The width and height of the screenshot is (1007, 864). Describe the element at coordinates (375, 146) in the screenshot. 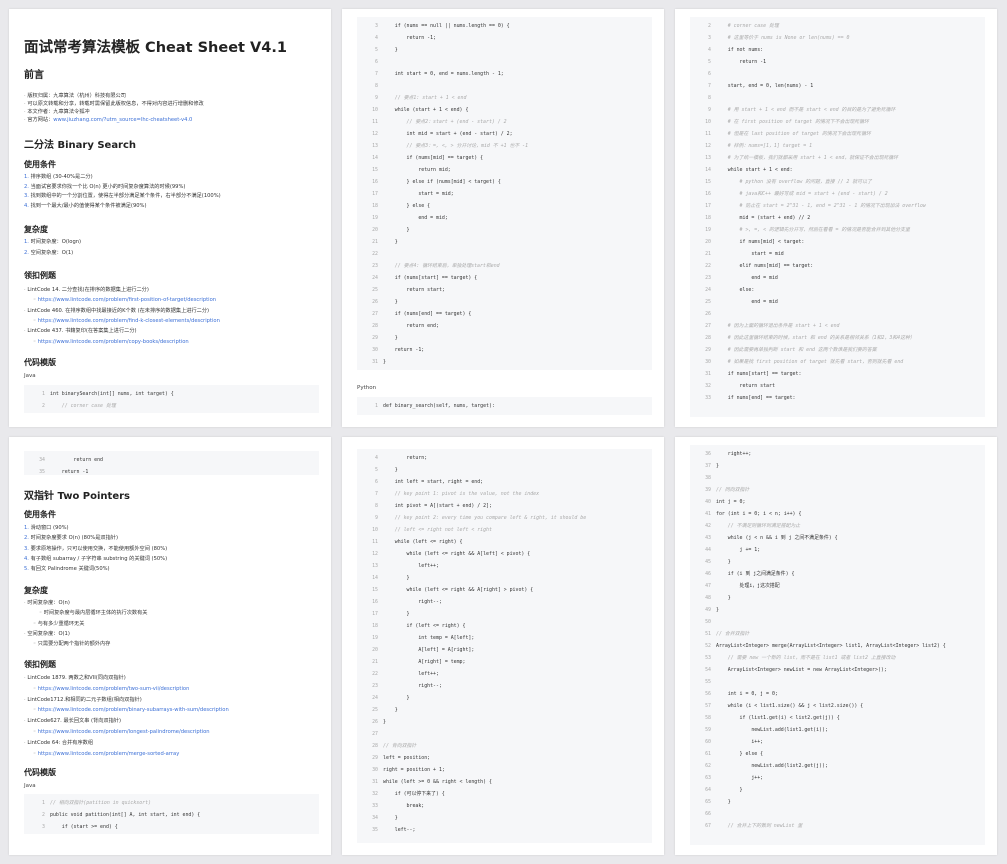

I see `line-number: 13` at that location.